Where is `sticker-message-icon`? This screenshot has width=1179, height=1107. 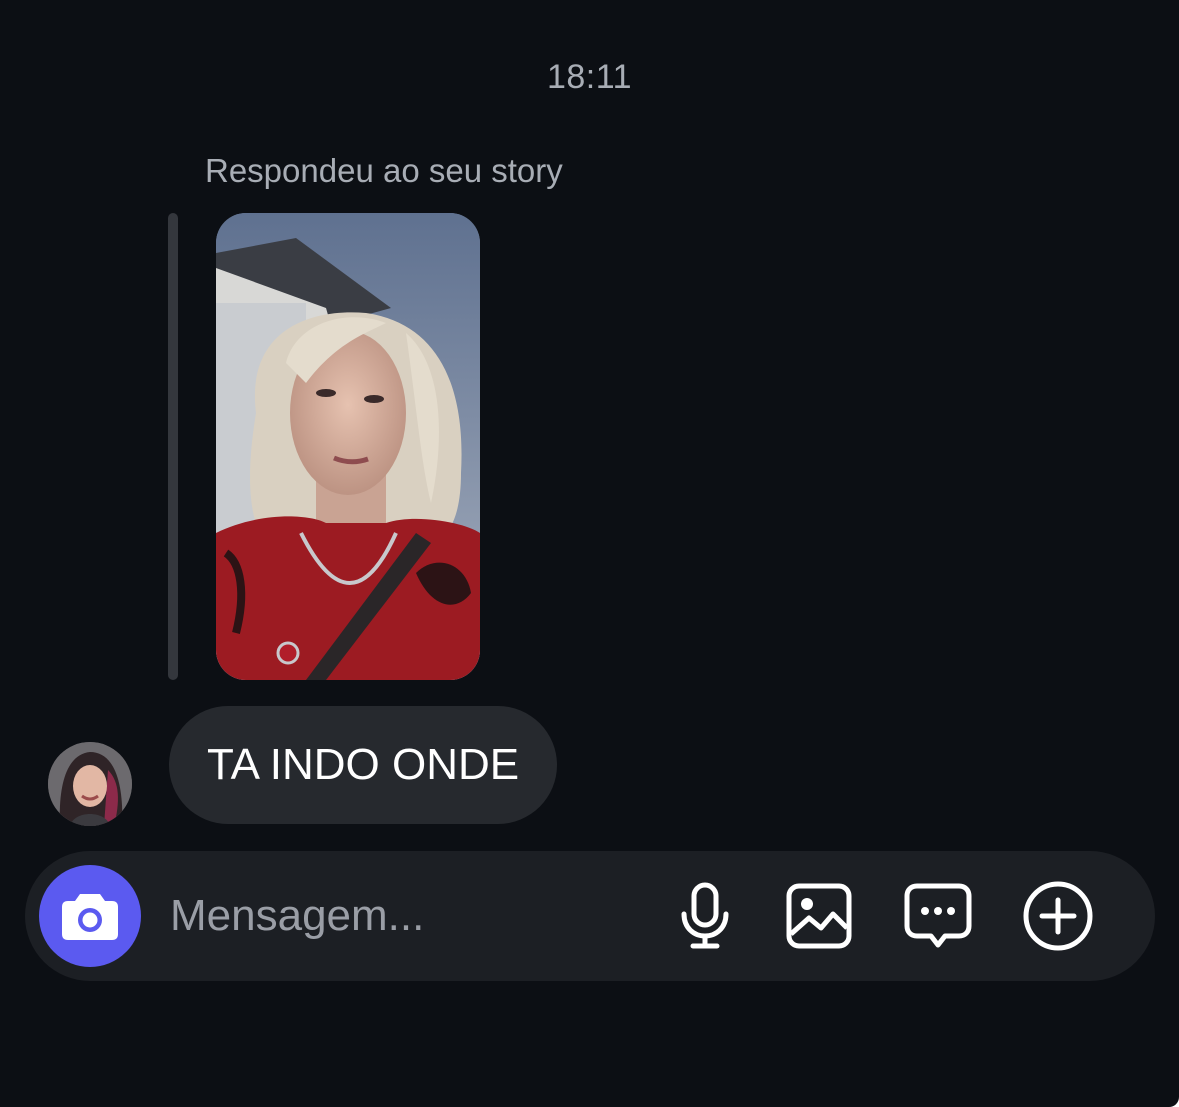 sticker-message-icon is located at coordinates (938, 915).